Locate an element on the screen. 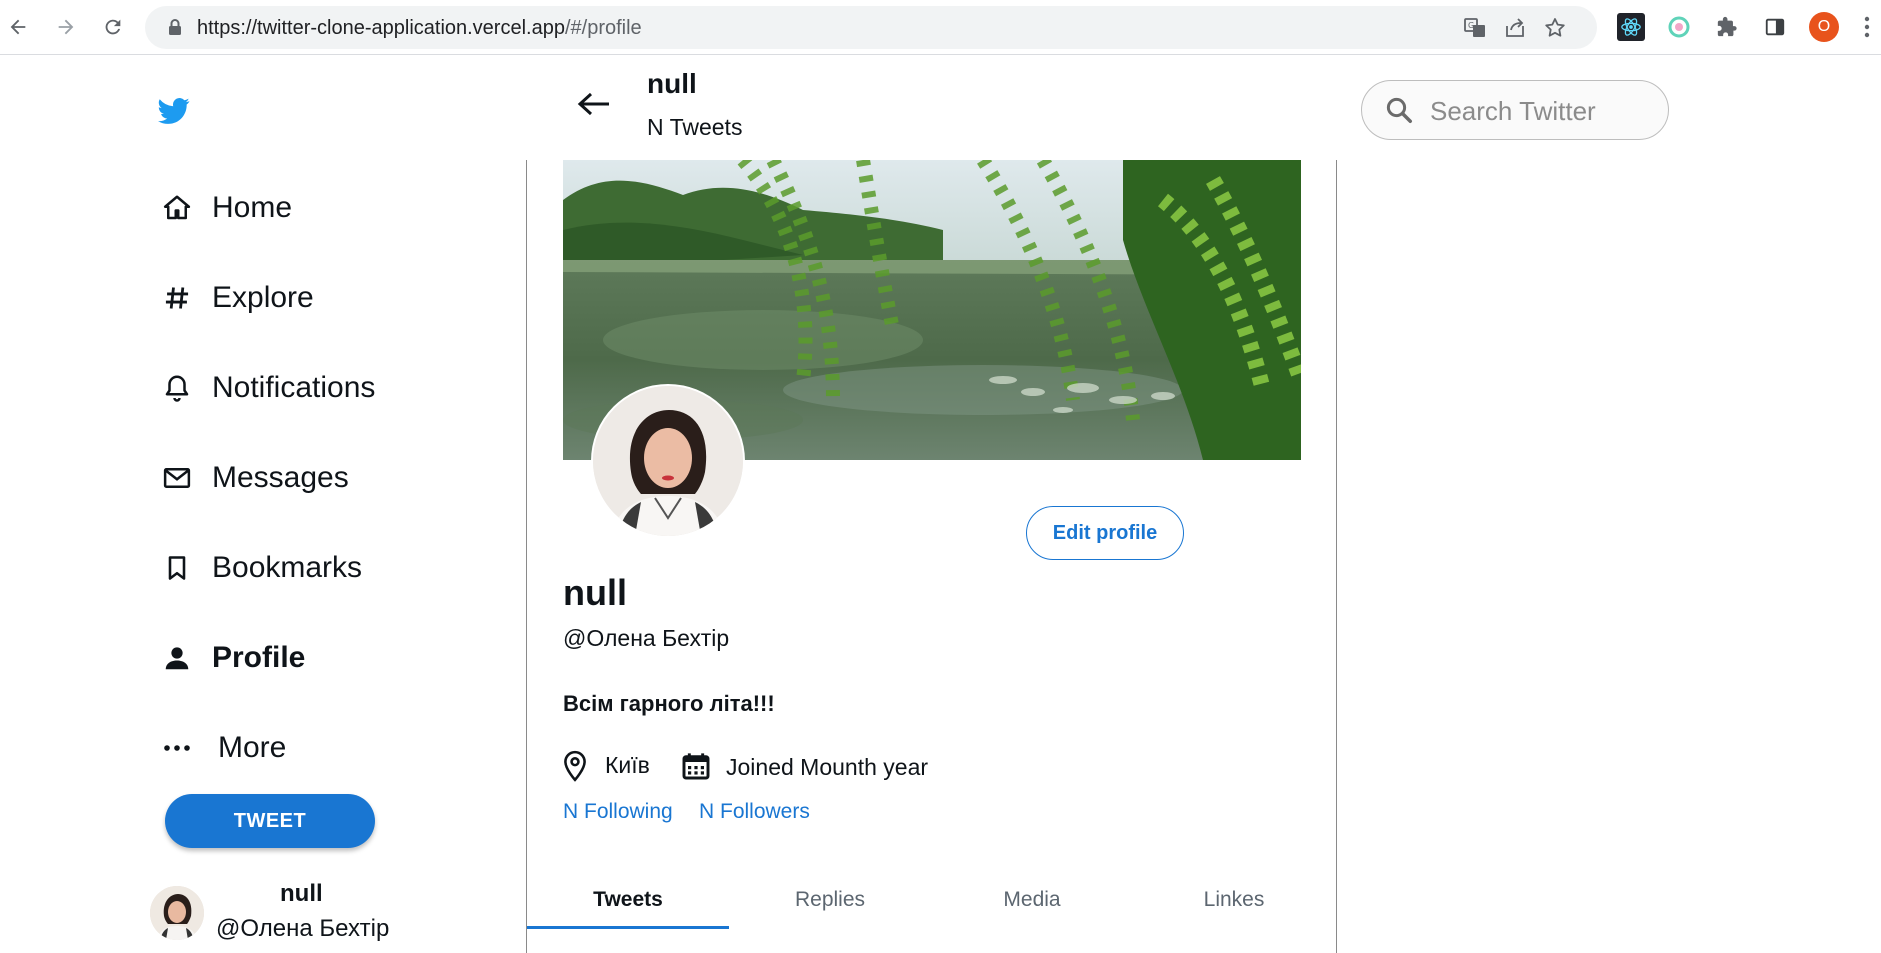 The height and width of the screenshot is (953, 1881). location-pin-icon is located at coordinates (575, 766).